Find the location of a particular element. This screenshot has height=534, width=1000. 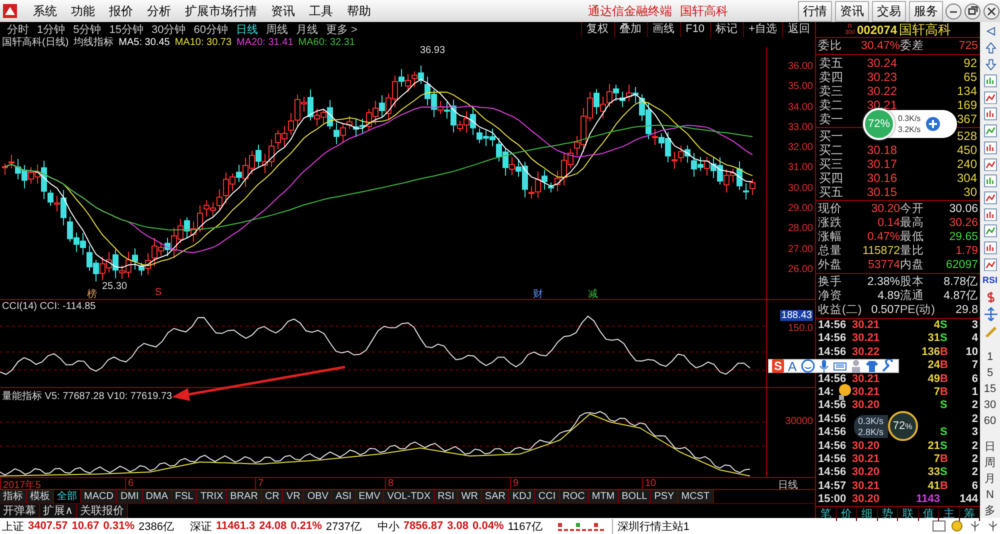

indicator-tab: WR is located at coordinates (470, 496).